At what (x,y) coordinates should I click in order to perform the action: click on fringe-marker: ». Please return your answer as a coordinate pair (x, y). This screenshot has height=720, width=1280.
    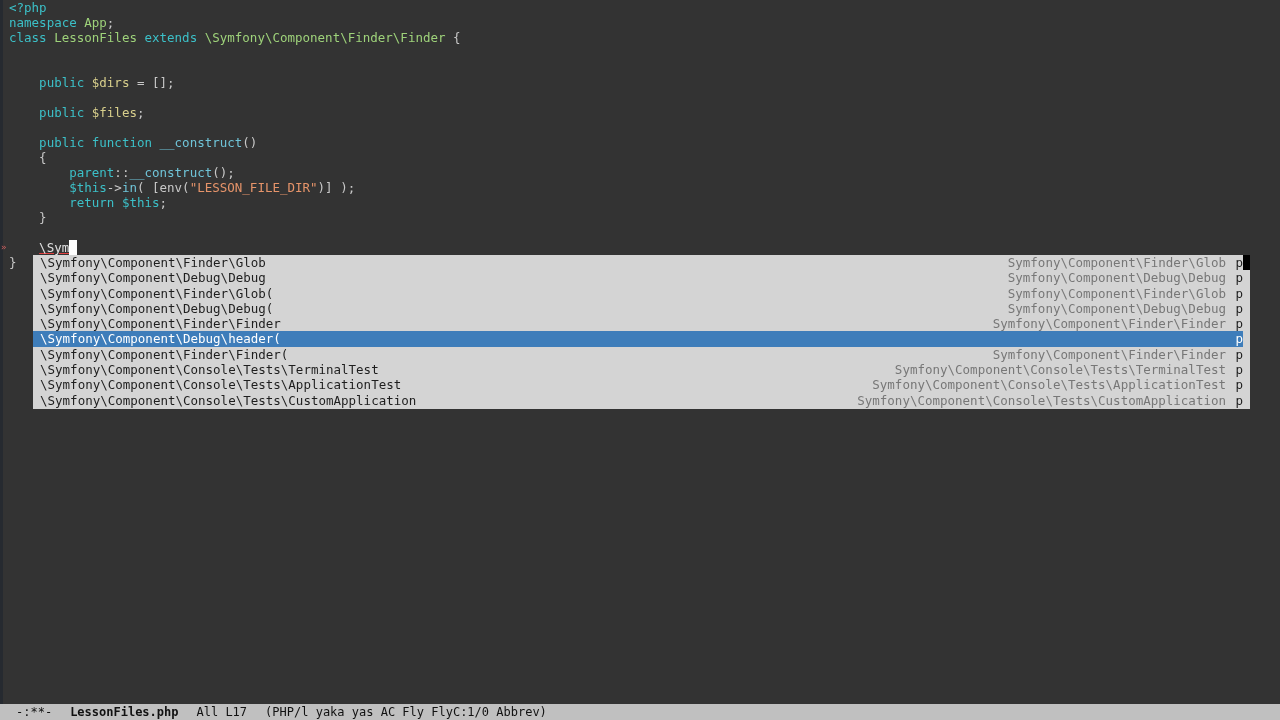
    Looking at the image, I should click on (4, 247).